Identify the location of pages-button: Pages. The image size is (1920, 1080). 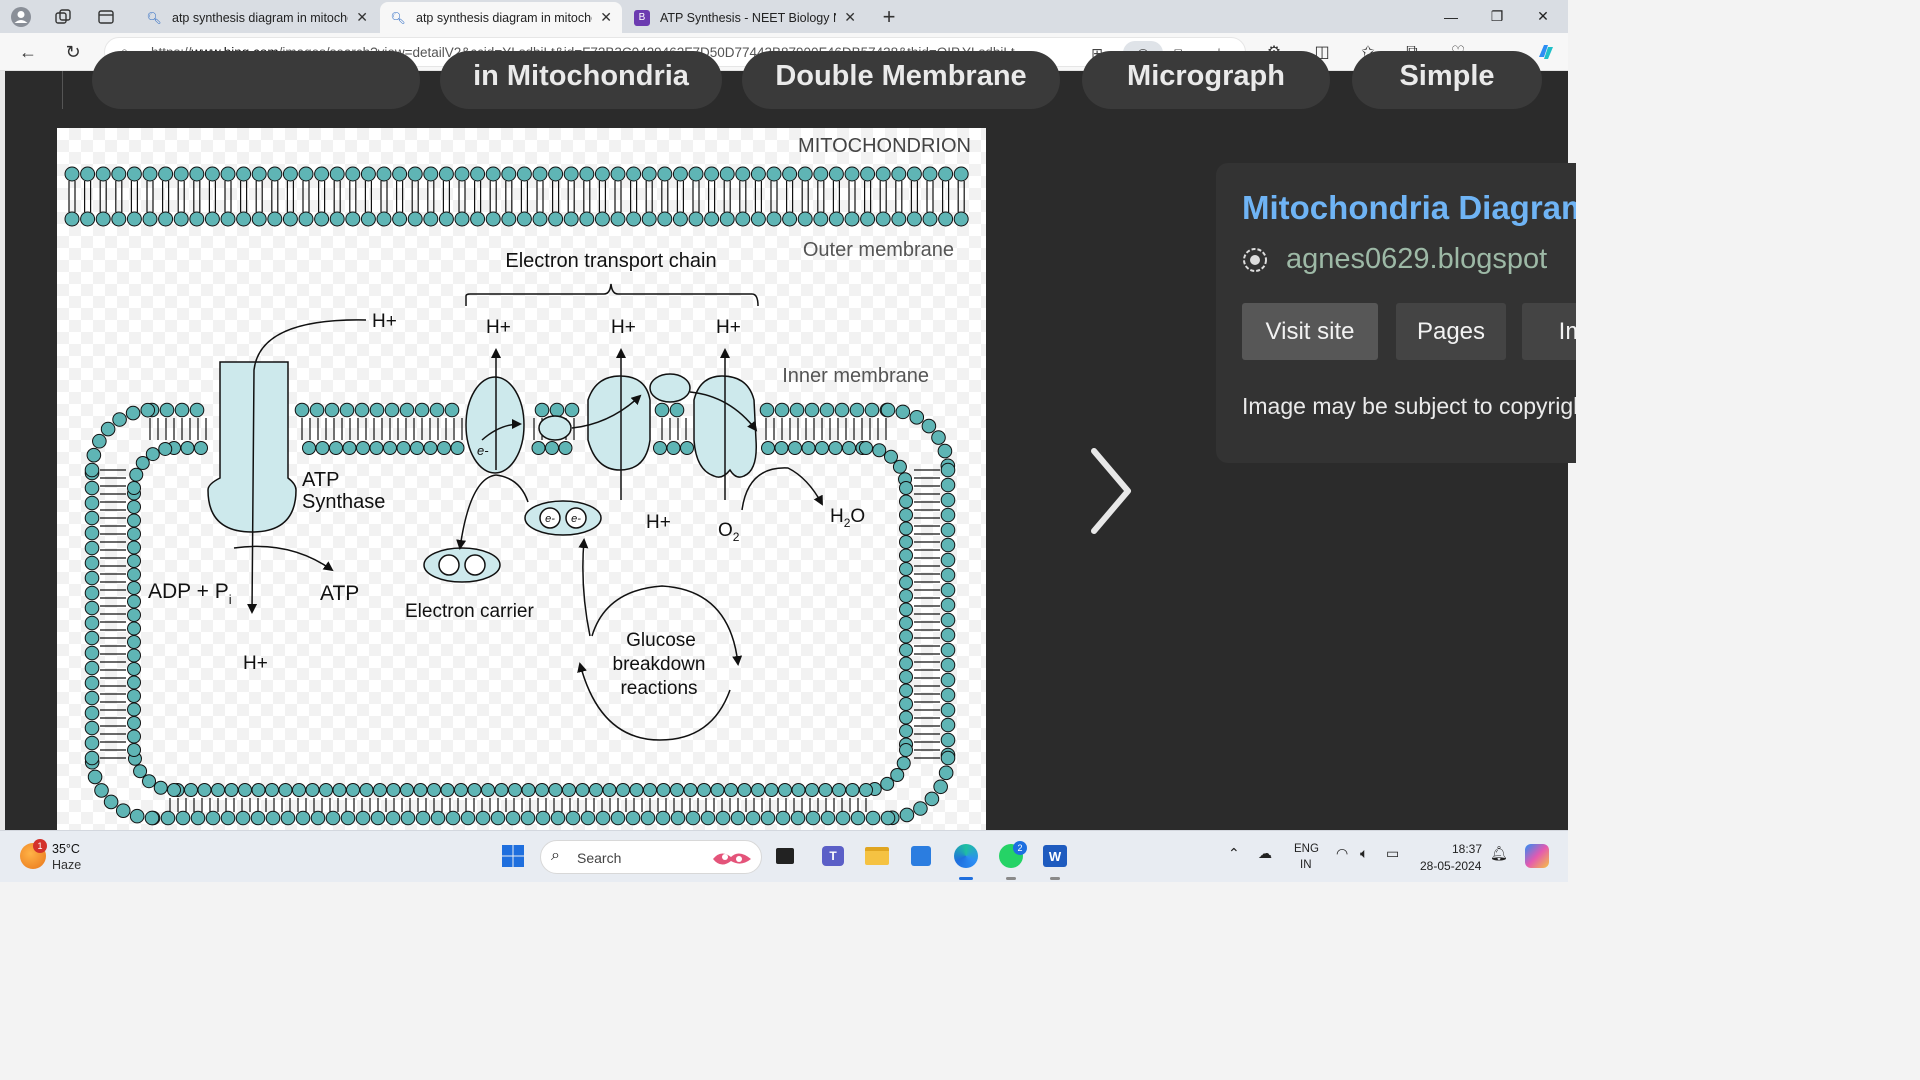
(1451, 331).